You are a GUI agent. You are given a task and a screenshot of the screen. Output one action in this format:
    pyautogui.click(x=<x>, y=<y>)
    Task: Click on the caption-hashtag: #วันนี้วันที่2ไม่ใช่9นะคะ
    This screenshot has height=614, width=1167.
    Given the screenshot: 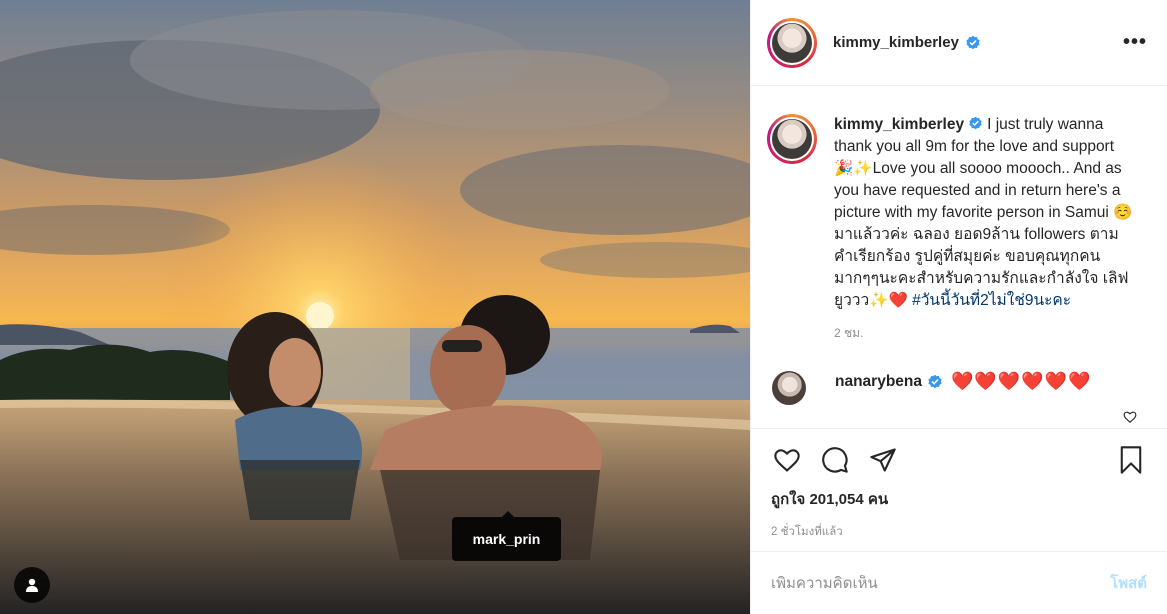 What is the action you would take?
    pyautogui.click(x=991, y=300)
    